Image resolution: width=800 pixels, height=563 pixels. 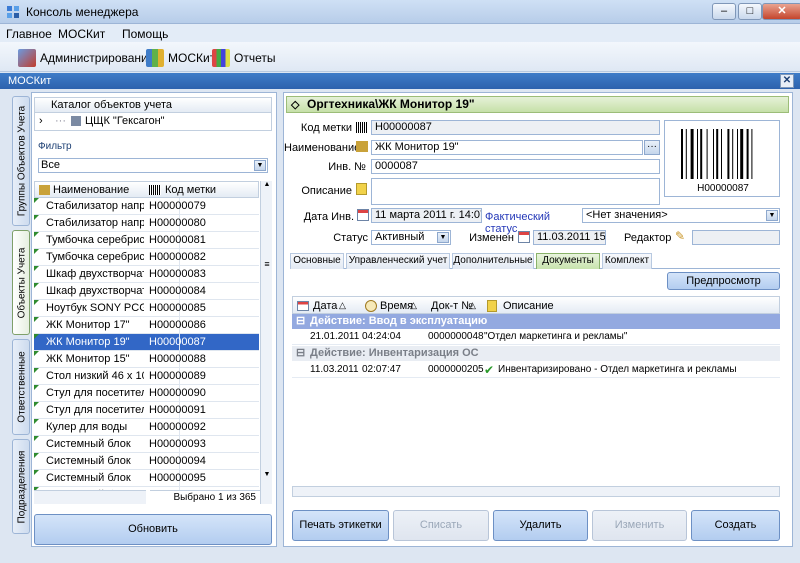 What do you see at coordinates (569, 237) in the screenshot?
I see `changed-field: 11.03.2011 15:5` at bounding box center [569, 237].